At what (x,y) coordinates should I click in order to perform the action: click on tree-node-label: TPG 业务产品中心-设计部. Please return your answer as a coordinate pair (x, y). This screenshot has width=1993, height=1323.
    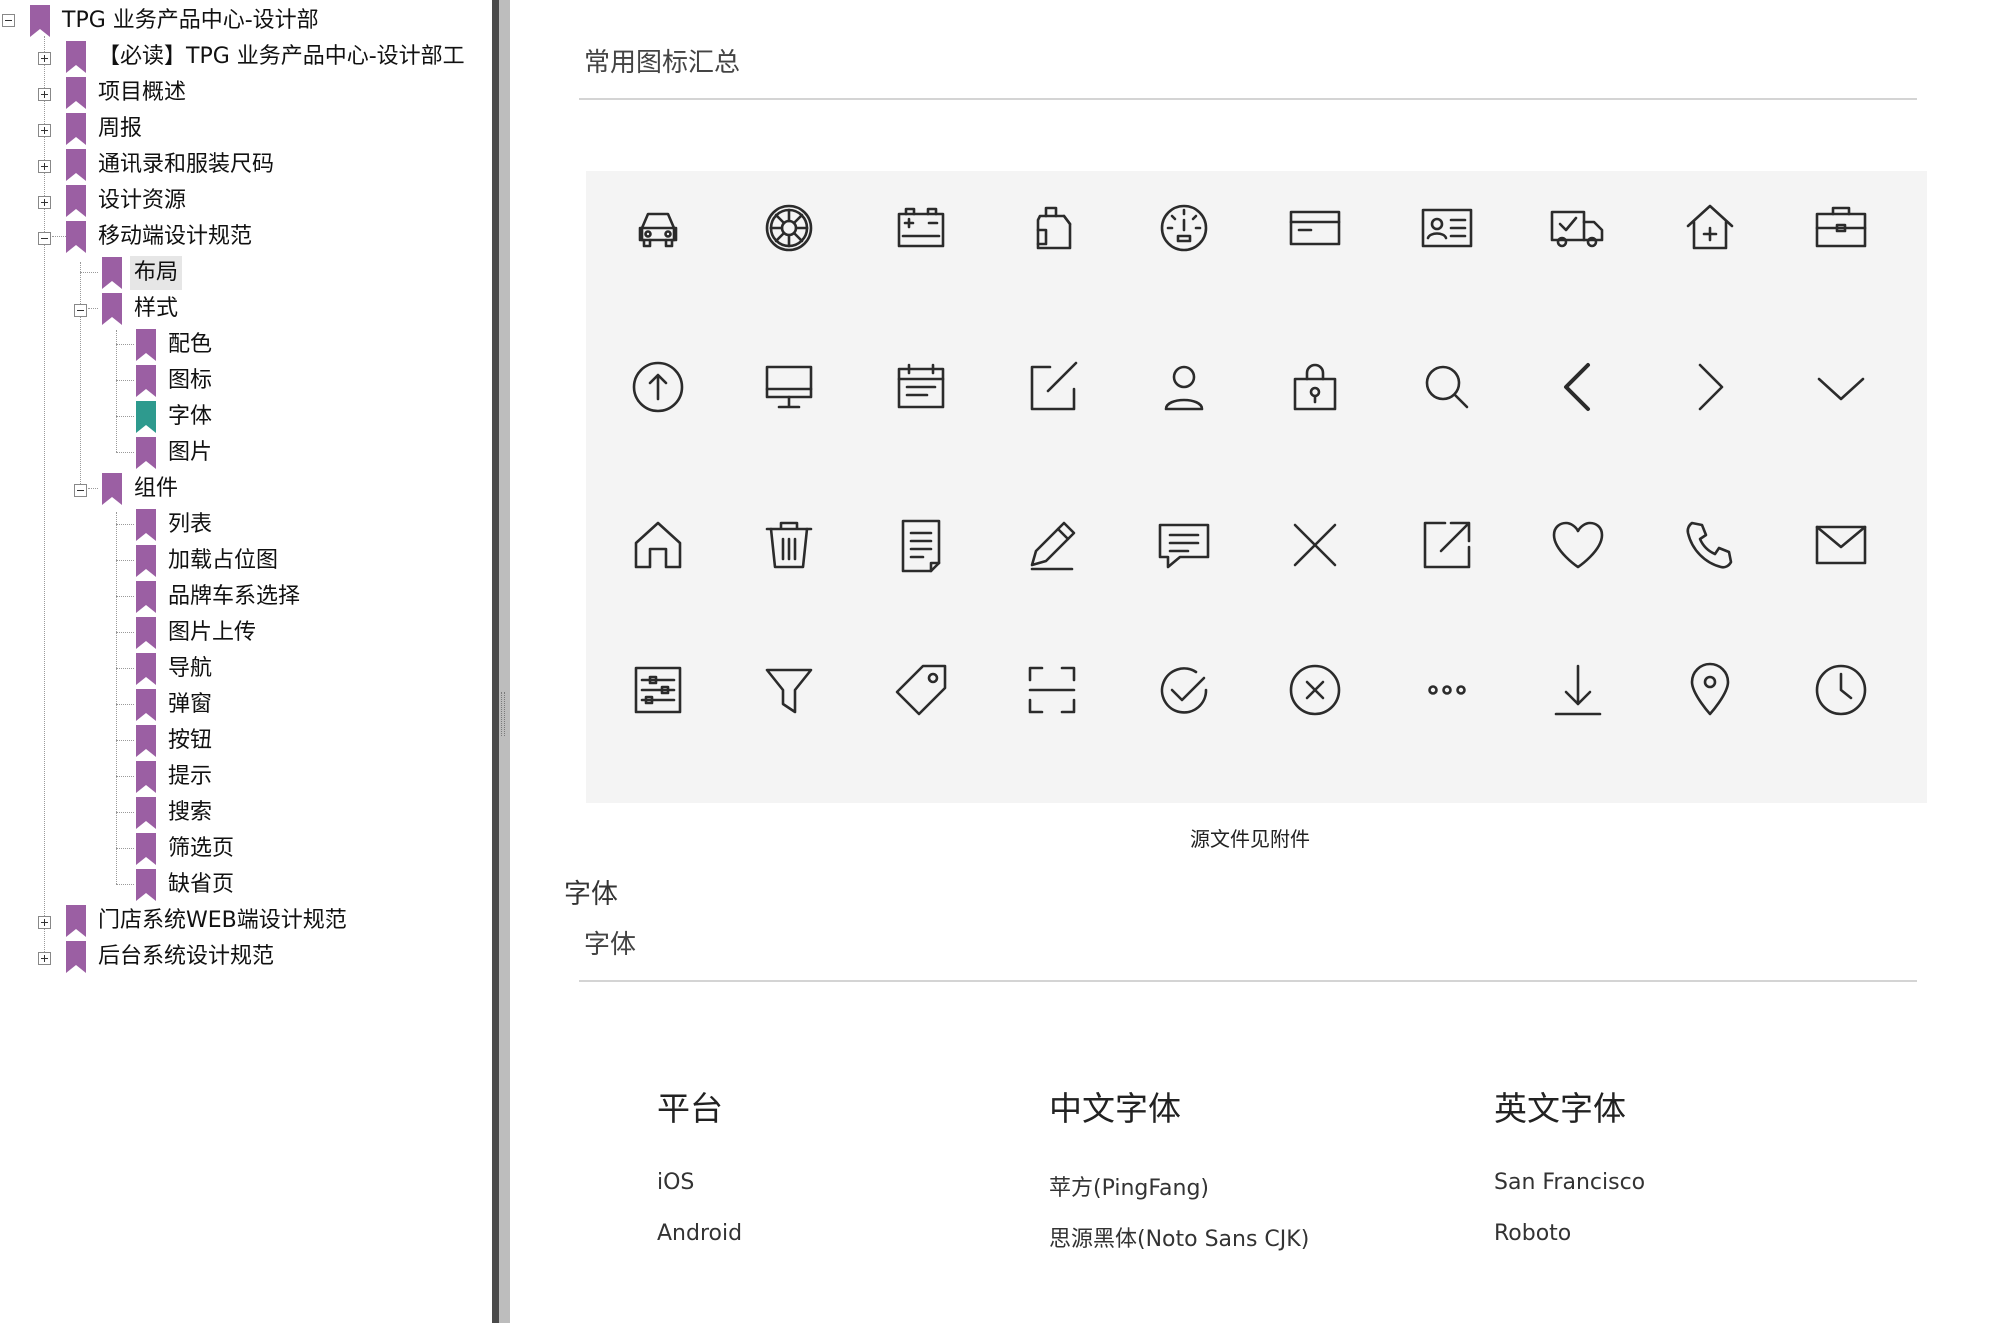
    Looking at the image, I should click on (190, 20).